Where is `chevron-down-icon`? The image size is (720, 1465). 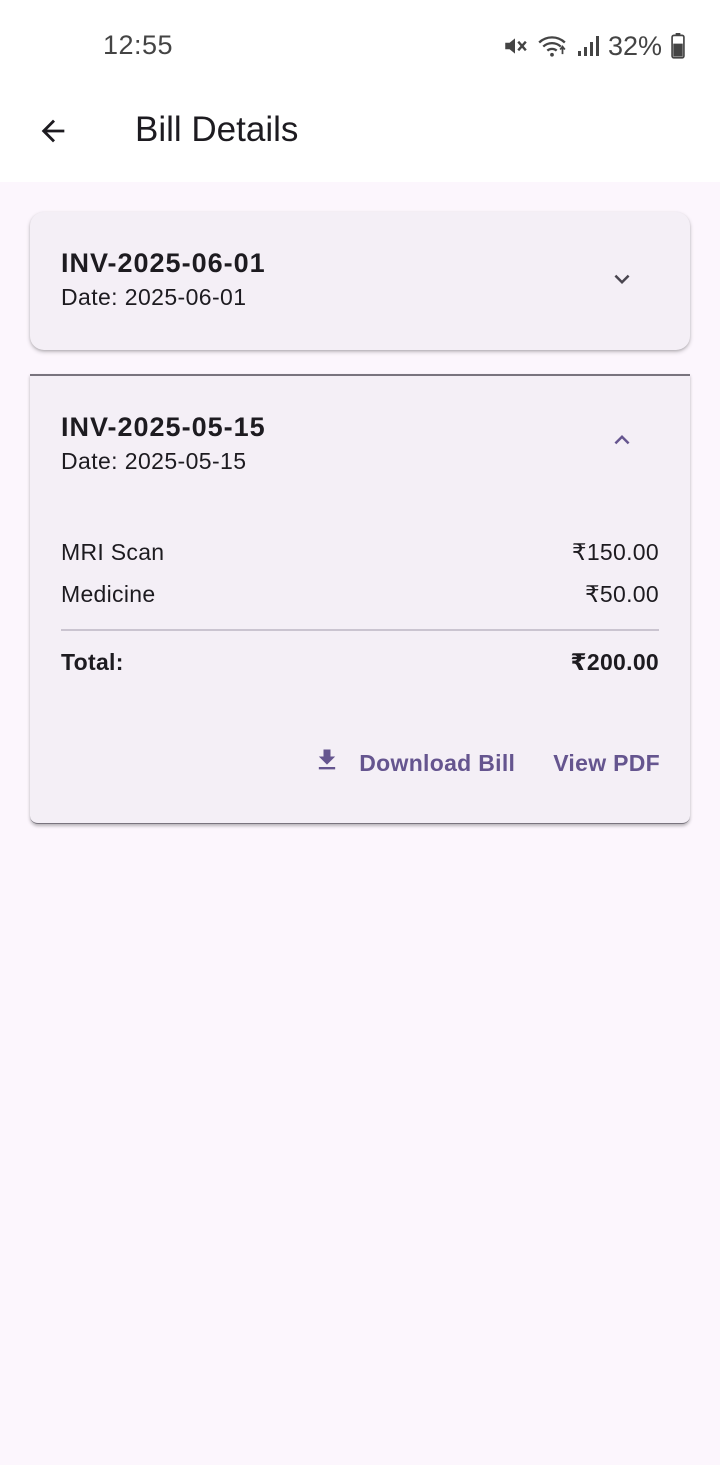 chevron-down-icon is located at coordinates (622, 281).